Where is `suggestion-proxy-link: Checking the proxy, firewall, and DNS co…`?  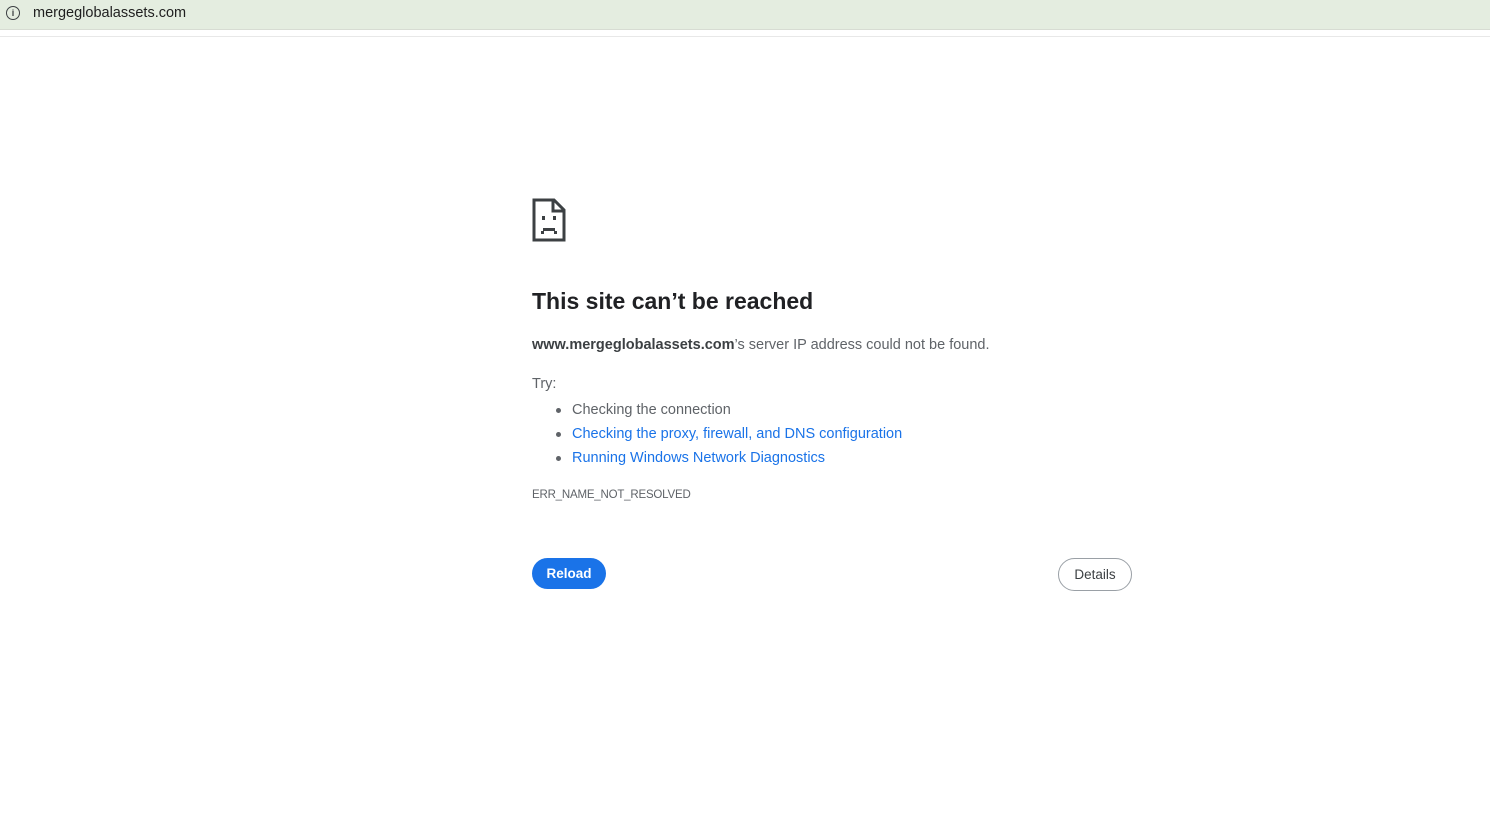
suggestion-proxy-link: Checking the proxy, firewall, and DNS co… is located at coordinates (737, 434).